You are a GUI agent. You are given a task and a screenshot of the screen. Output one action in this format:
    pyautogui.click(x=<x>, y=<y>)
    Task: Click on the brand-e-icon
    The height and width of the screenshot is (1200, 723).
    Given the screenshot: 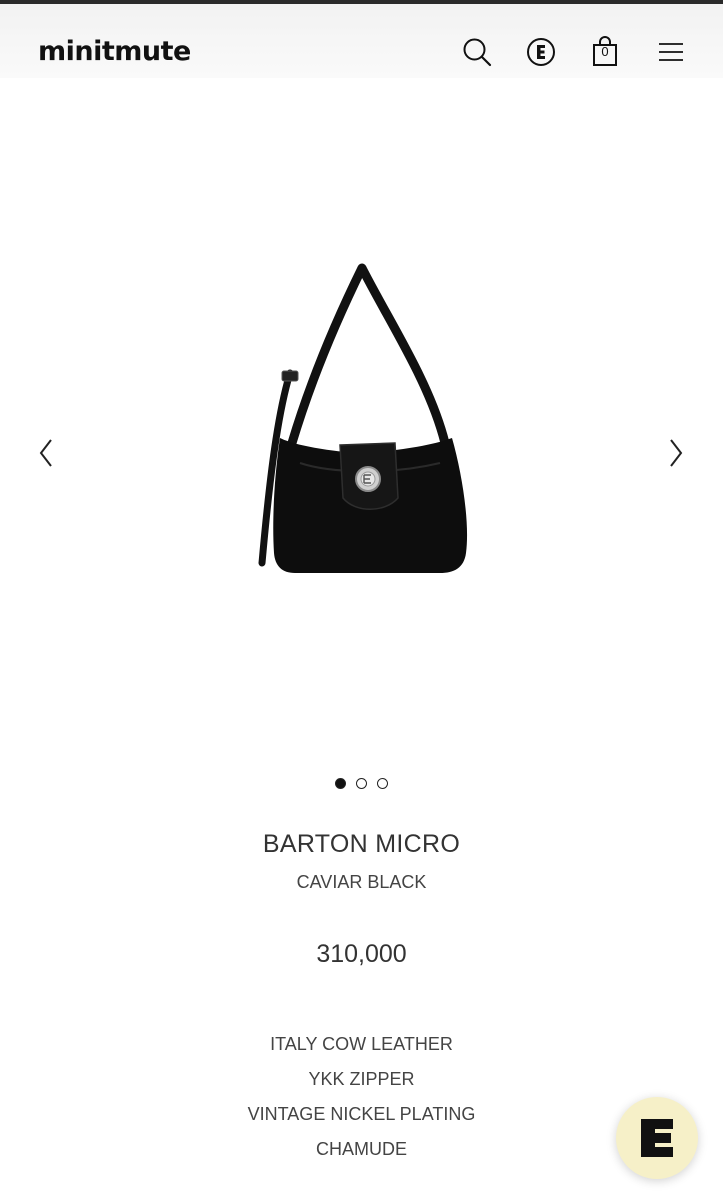 What is the action you would take?
    pyautogui.click(x=541, y=52)
    